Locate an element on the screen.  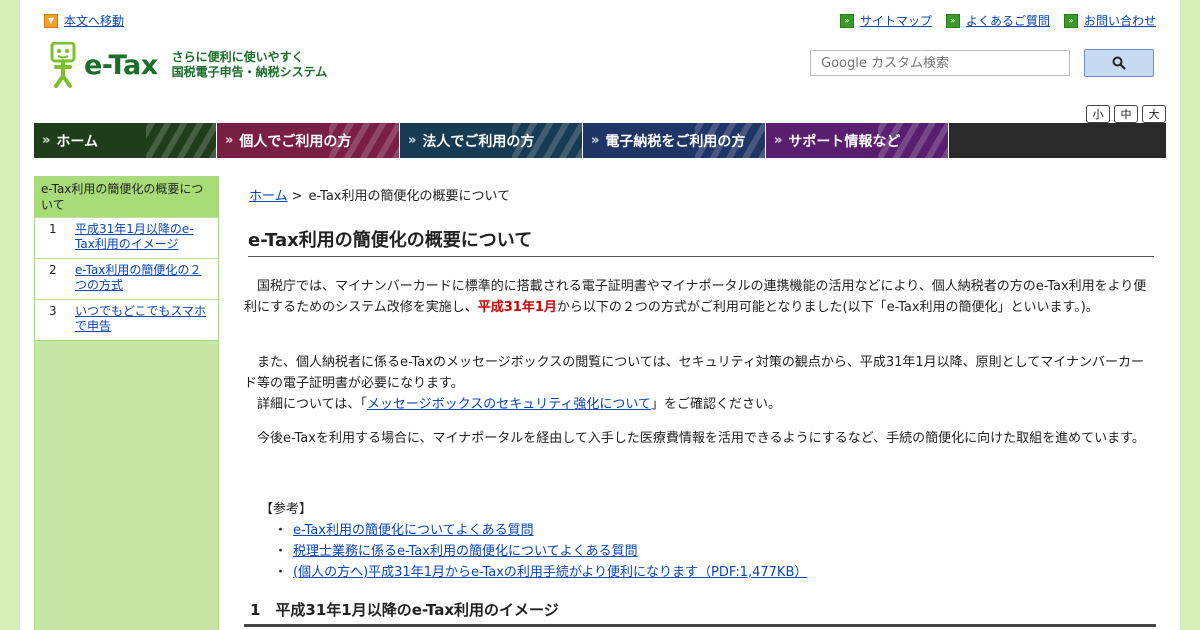
sitemap-link: サイトマップ is located at coordinates (896, 20).